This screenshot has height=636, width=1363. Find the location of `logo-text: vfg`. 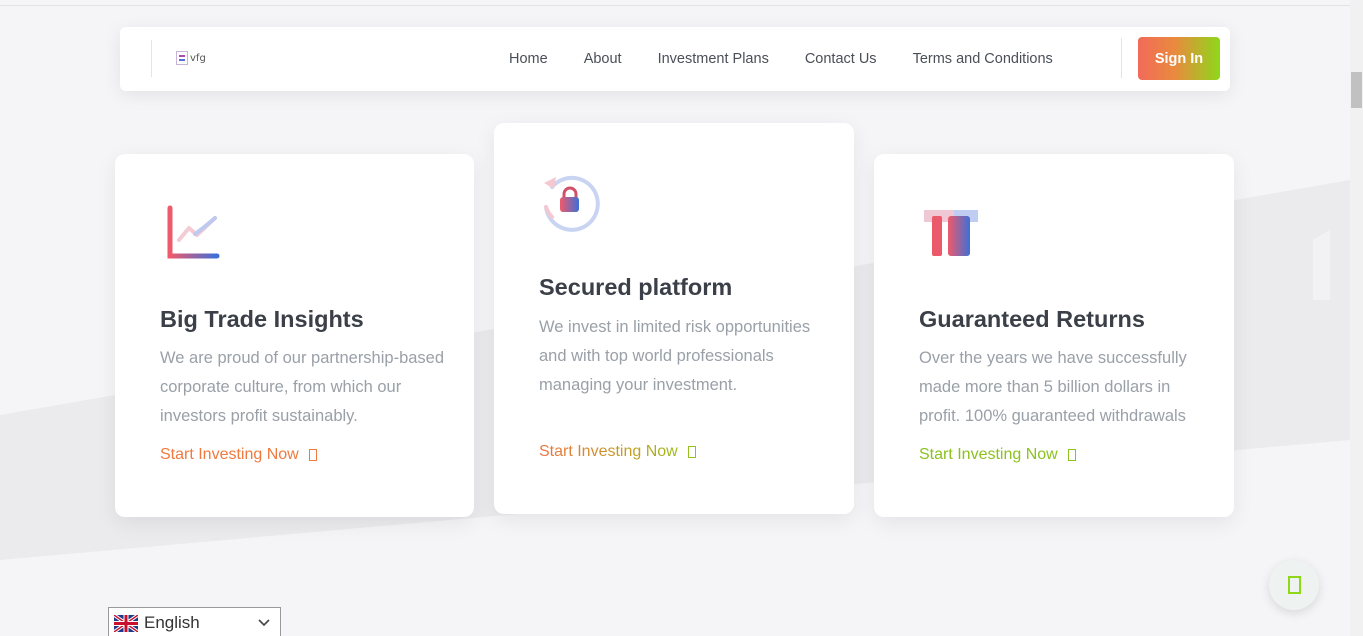

logo-text: vfg is located at coordinates (198, 58).